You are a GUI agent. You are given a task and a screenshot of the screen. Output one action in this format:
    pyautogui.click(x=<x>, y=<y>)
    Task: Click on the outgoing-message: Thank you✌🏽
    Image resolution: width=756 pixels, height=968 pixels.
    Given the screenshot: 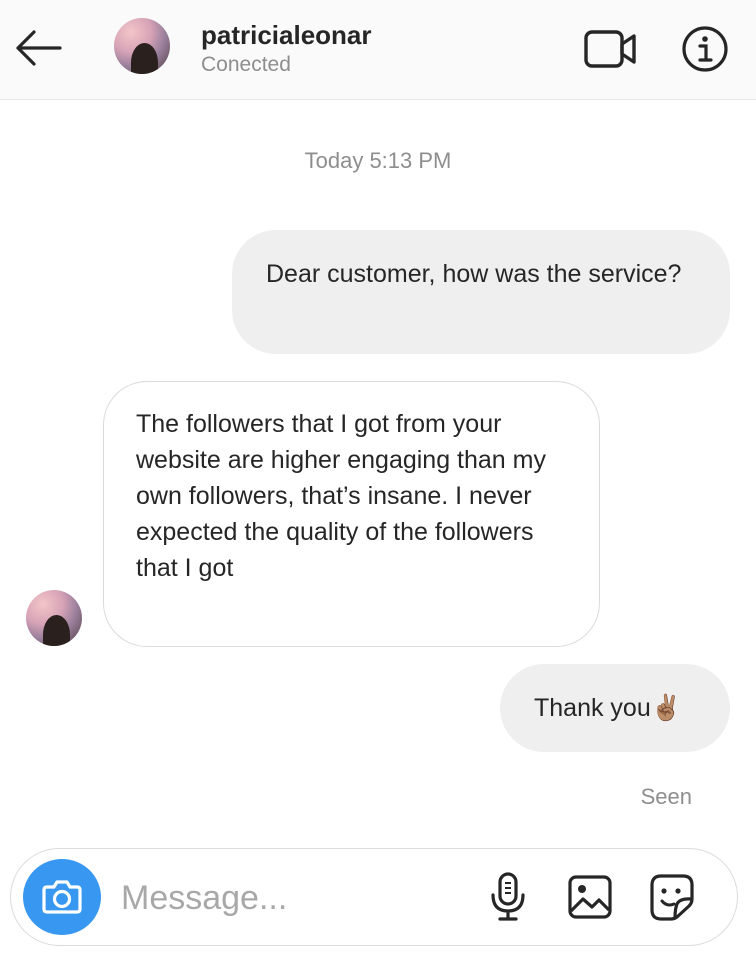 What is the action you would take?
    pyautogui.click(x=615, y=708)
    